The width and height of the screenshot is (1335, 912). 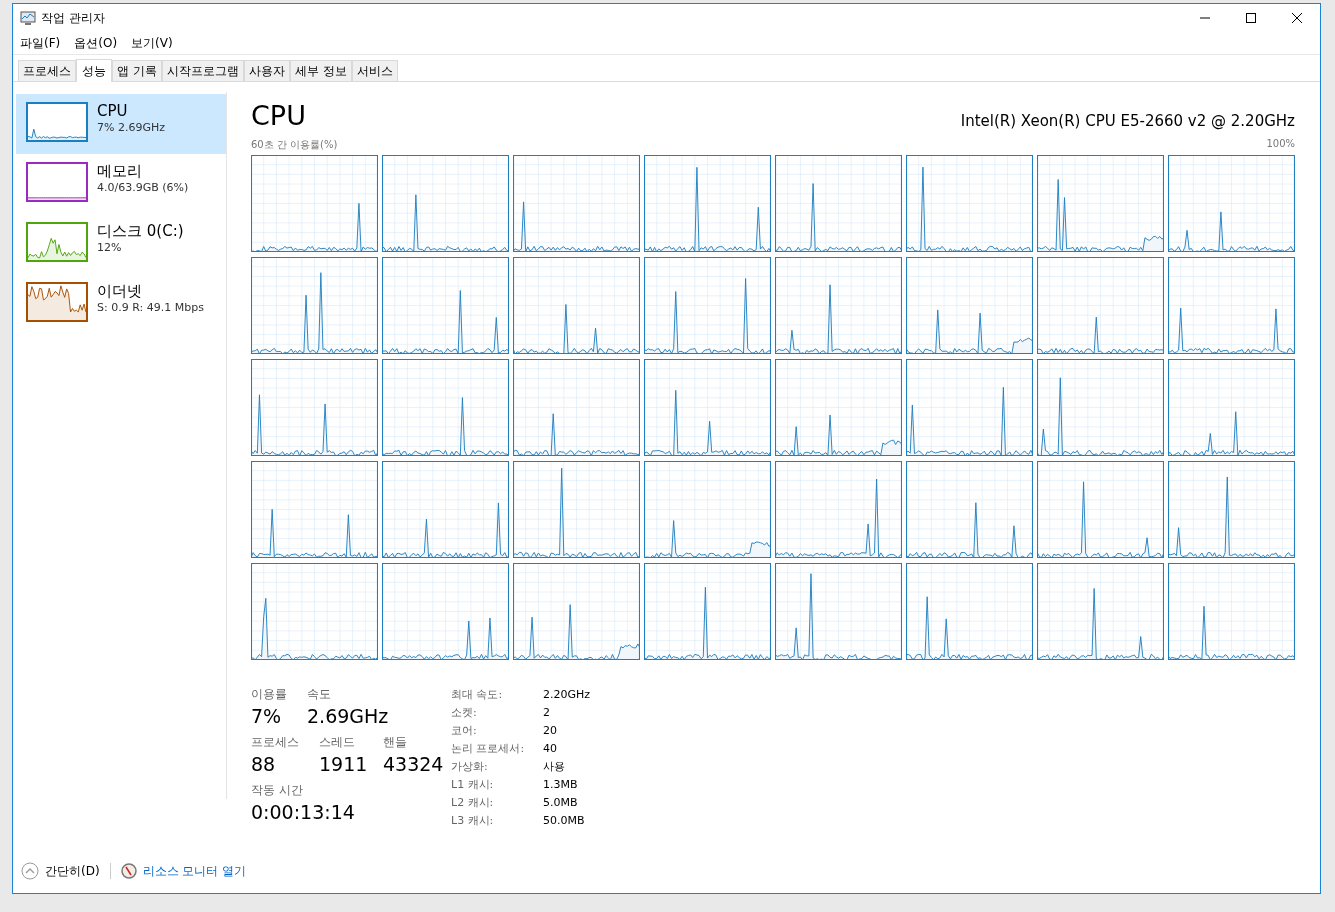 I want to click on resource-list-item: 디스크 0(C:) 12%, so click(x=121, y=244).